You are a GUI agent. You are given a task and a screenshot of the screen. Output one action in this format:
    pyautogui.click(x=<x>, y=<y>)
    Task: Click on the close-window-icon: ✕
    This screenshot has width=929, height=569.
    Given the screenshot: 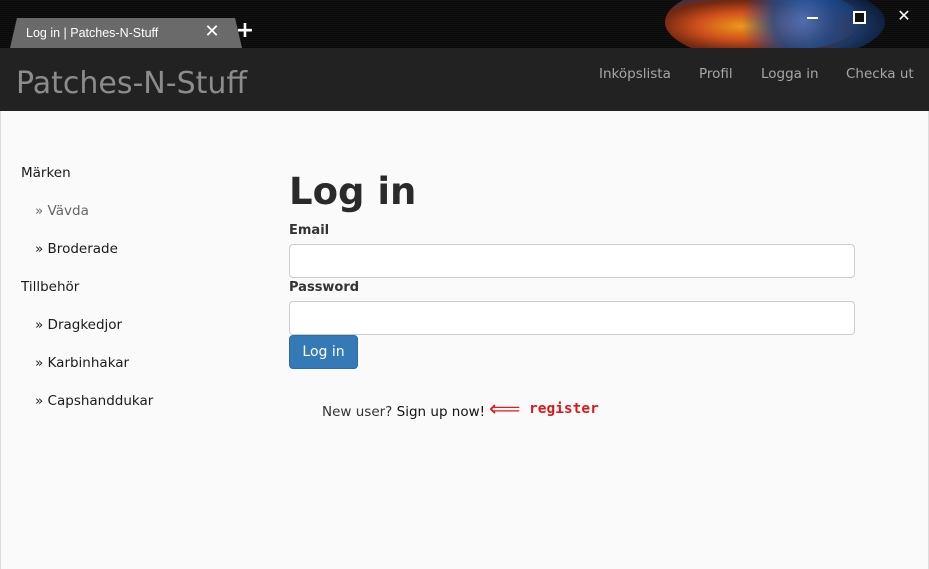 What is the action you would take?
    pyautogui.click(x=904, y=16)
    